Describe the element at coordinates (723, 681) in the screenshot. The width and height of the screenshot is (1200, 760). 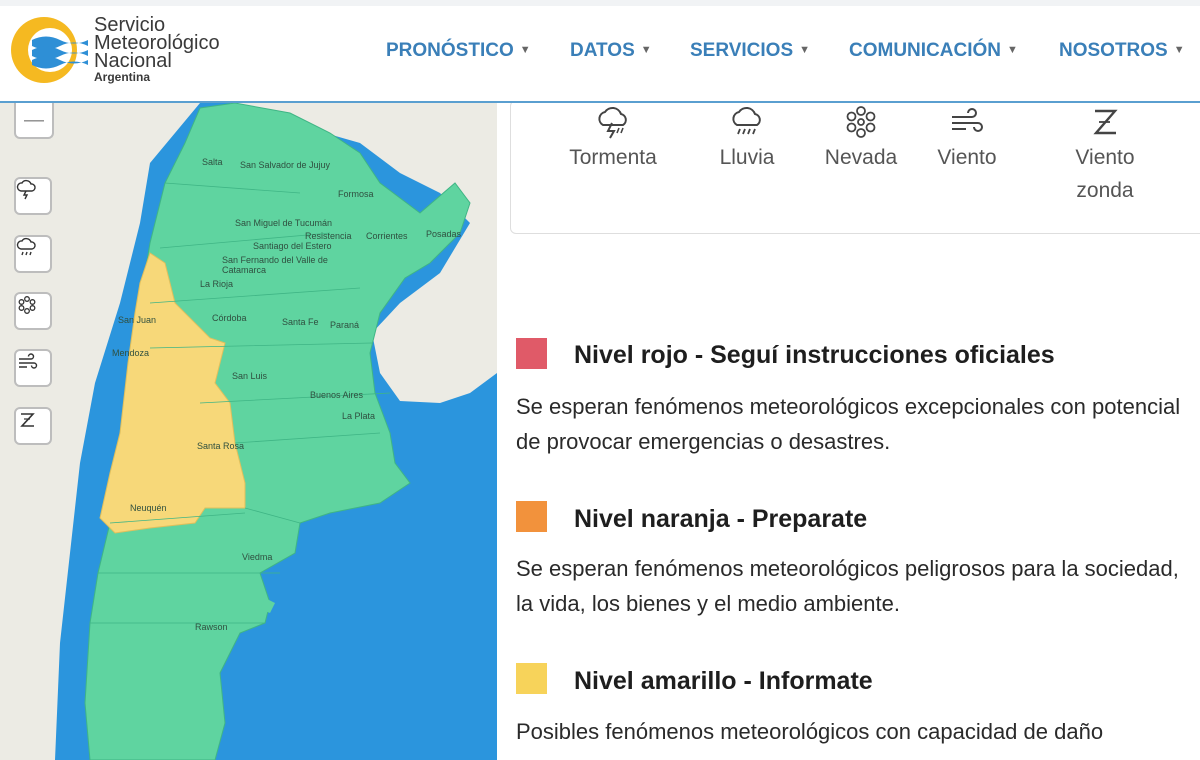
I see `level-yellow-title: Nivel amarillo - Informate` at that location.